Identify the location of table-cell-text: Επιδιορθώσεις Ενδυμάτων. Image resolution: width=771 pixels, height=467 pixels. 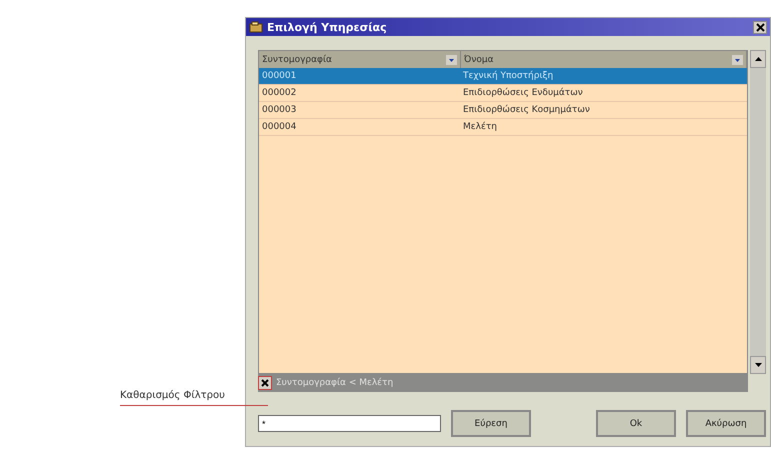
(523, 93).